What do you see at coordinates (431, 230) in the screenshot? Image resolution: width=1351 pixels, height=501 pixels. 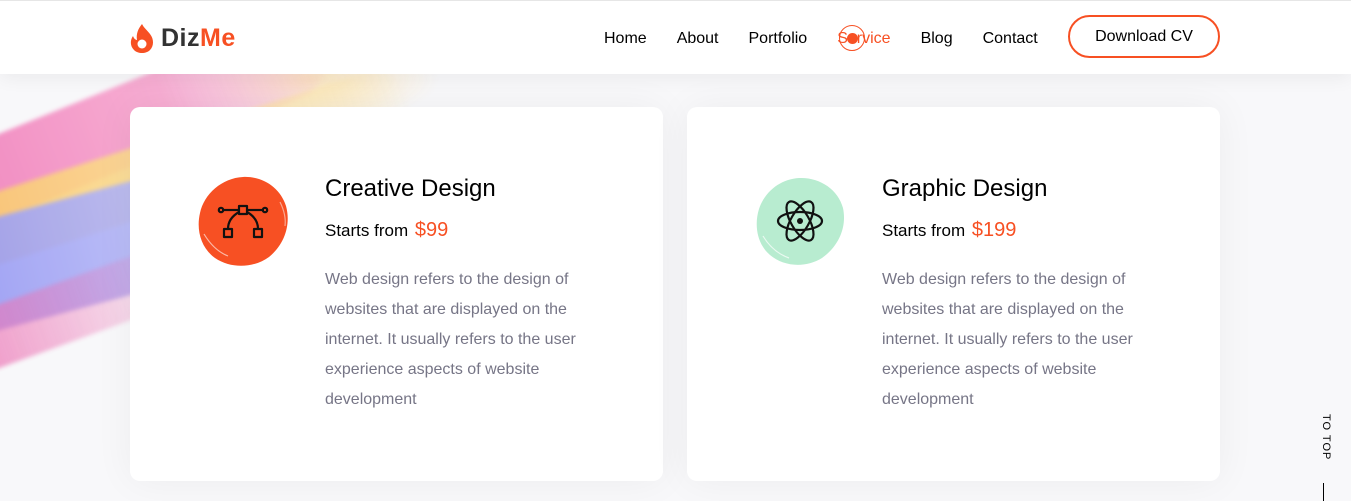 I see `price-amount: $99` at bounding box center [431, 230].